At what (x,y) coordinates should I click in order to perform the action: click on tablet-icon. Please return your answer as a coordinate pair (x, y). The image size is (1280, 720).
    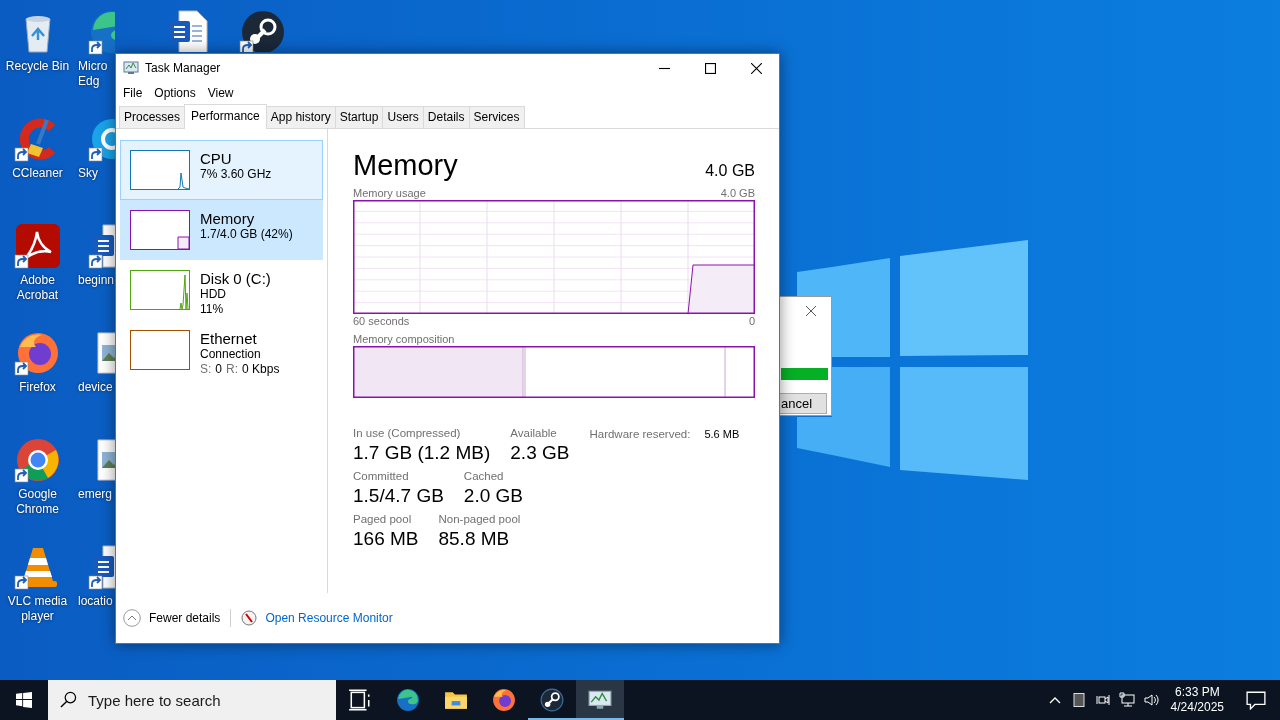
    Looking at the image, I should click on (1078, 700).